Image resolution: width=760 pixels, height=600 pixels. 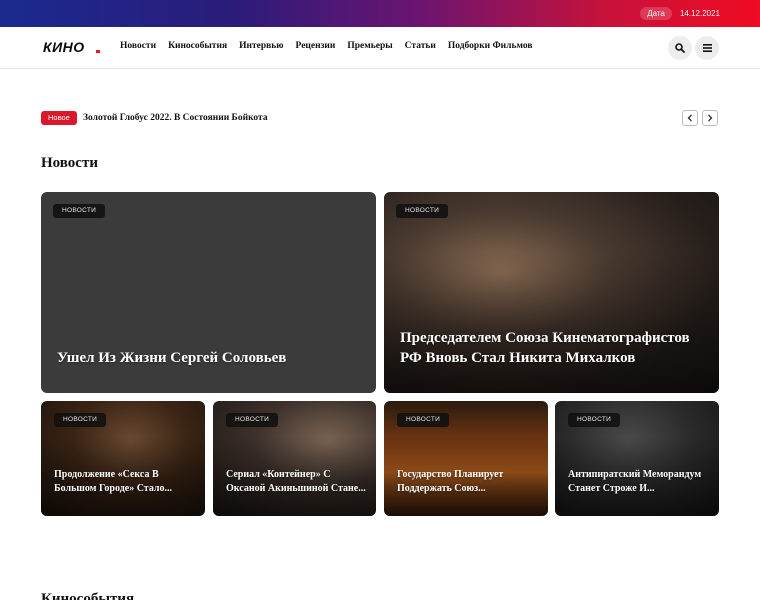 What do you see at coordinates (197, 46) in the screenshot?
I see `nav-item-events: Кинособытия` at bounding box center [197, 46].